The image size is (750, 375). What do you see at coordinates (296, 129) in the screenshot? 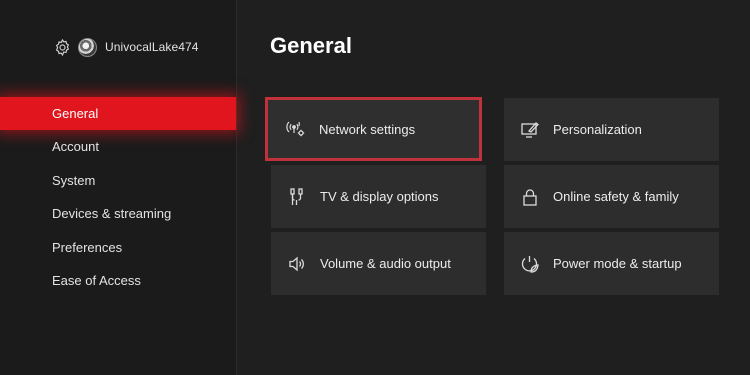
I see `network-icon` at bounding box center [296, 129].